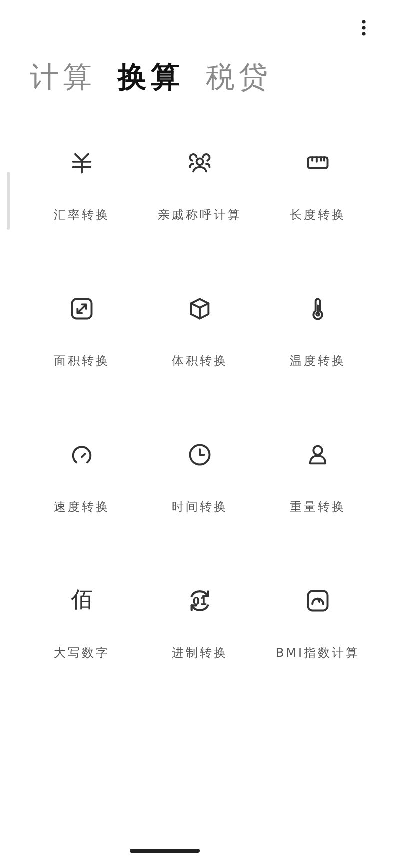  What do you see at coordinates (318, 624) in the screenshot?
I see `tool-tile: BMI指数计算` at bounding box center [318, 624].